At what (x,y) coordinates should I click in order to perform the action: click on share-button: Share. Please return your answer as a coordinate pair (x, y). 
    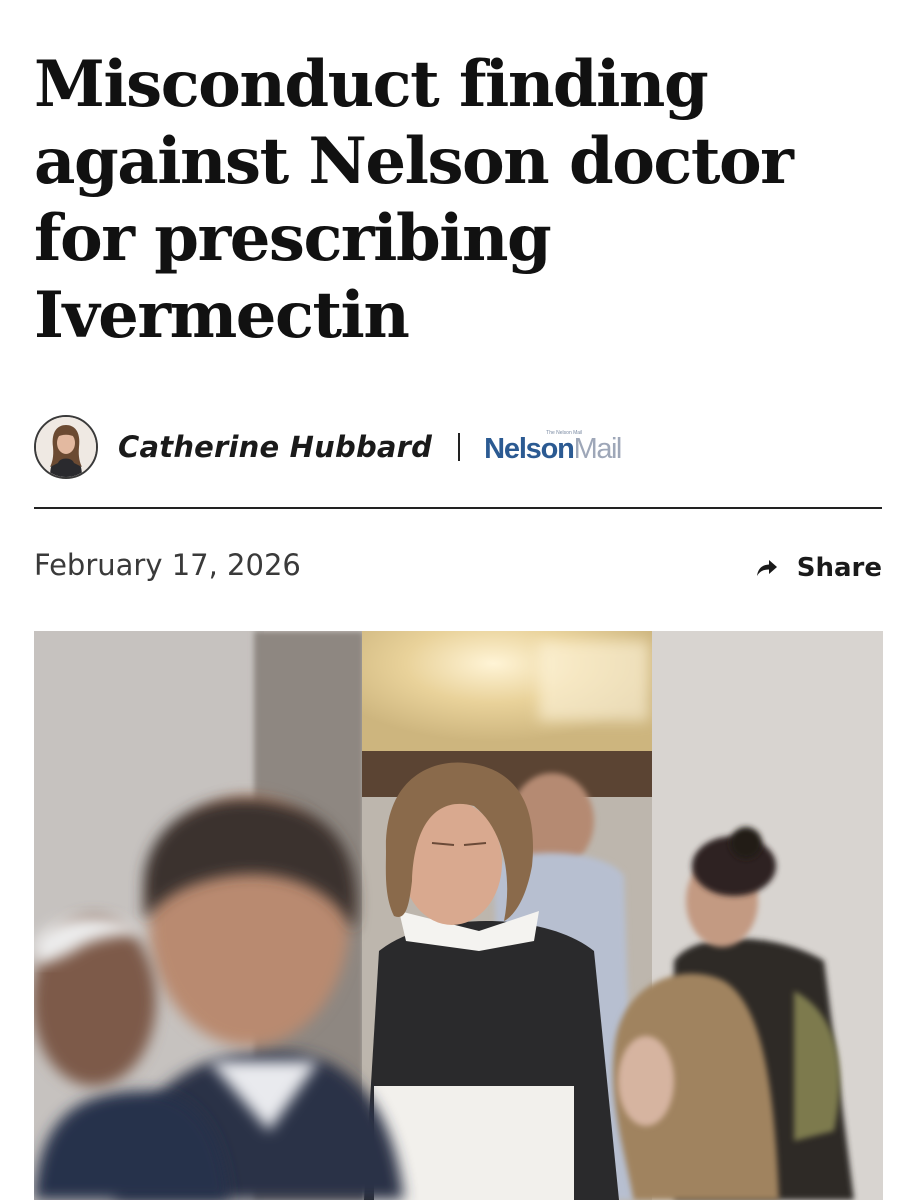
    Looking at the image, I should click on (818, 568).